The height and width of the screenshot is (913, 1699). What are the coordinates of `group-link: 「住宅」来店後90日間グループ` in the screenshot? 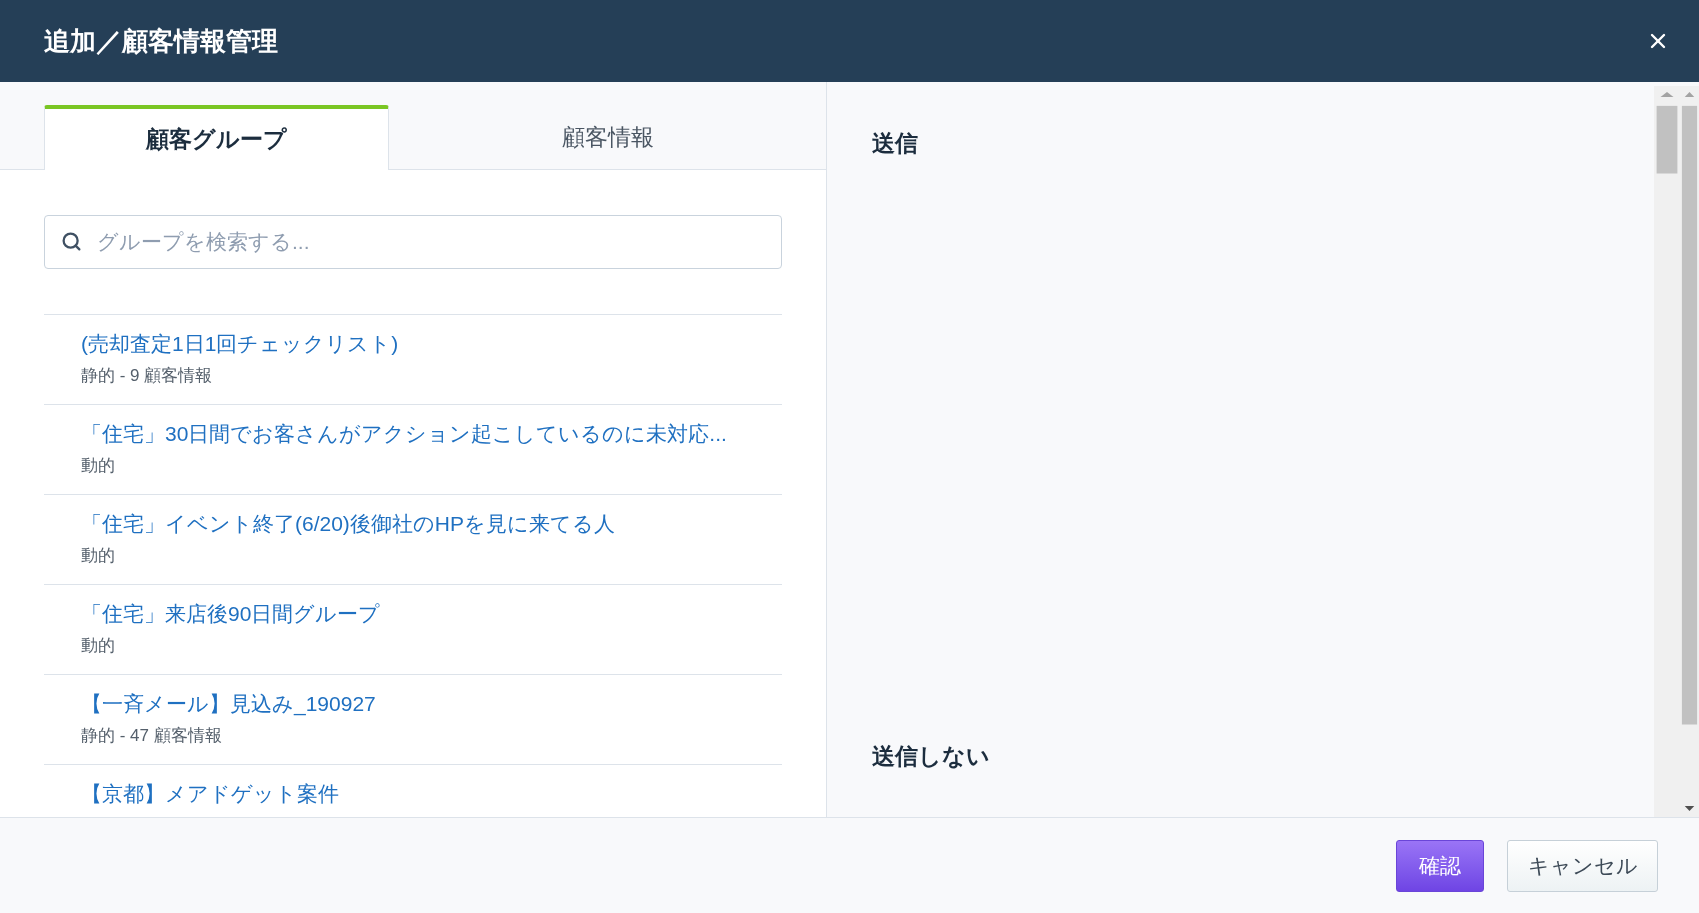 It's located at (231, 613).